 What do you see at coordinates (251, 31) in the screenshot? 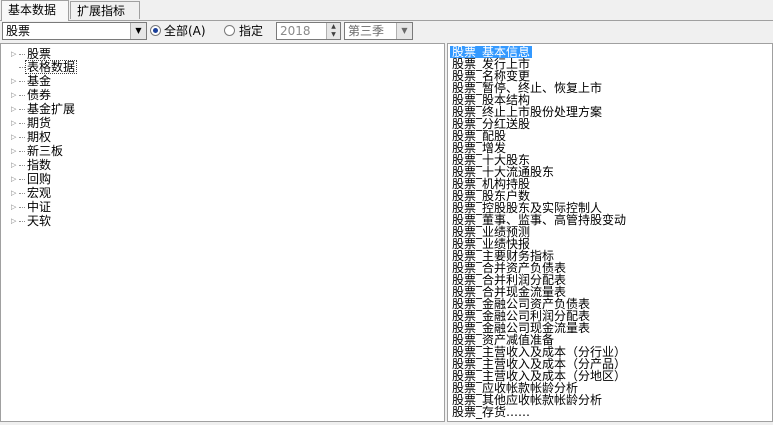
I see `radio-specified-label: 指定` at bounding box center [251, 31].